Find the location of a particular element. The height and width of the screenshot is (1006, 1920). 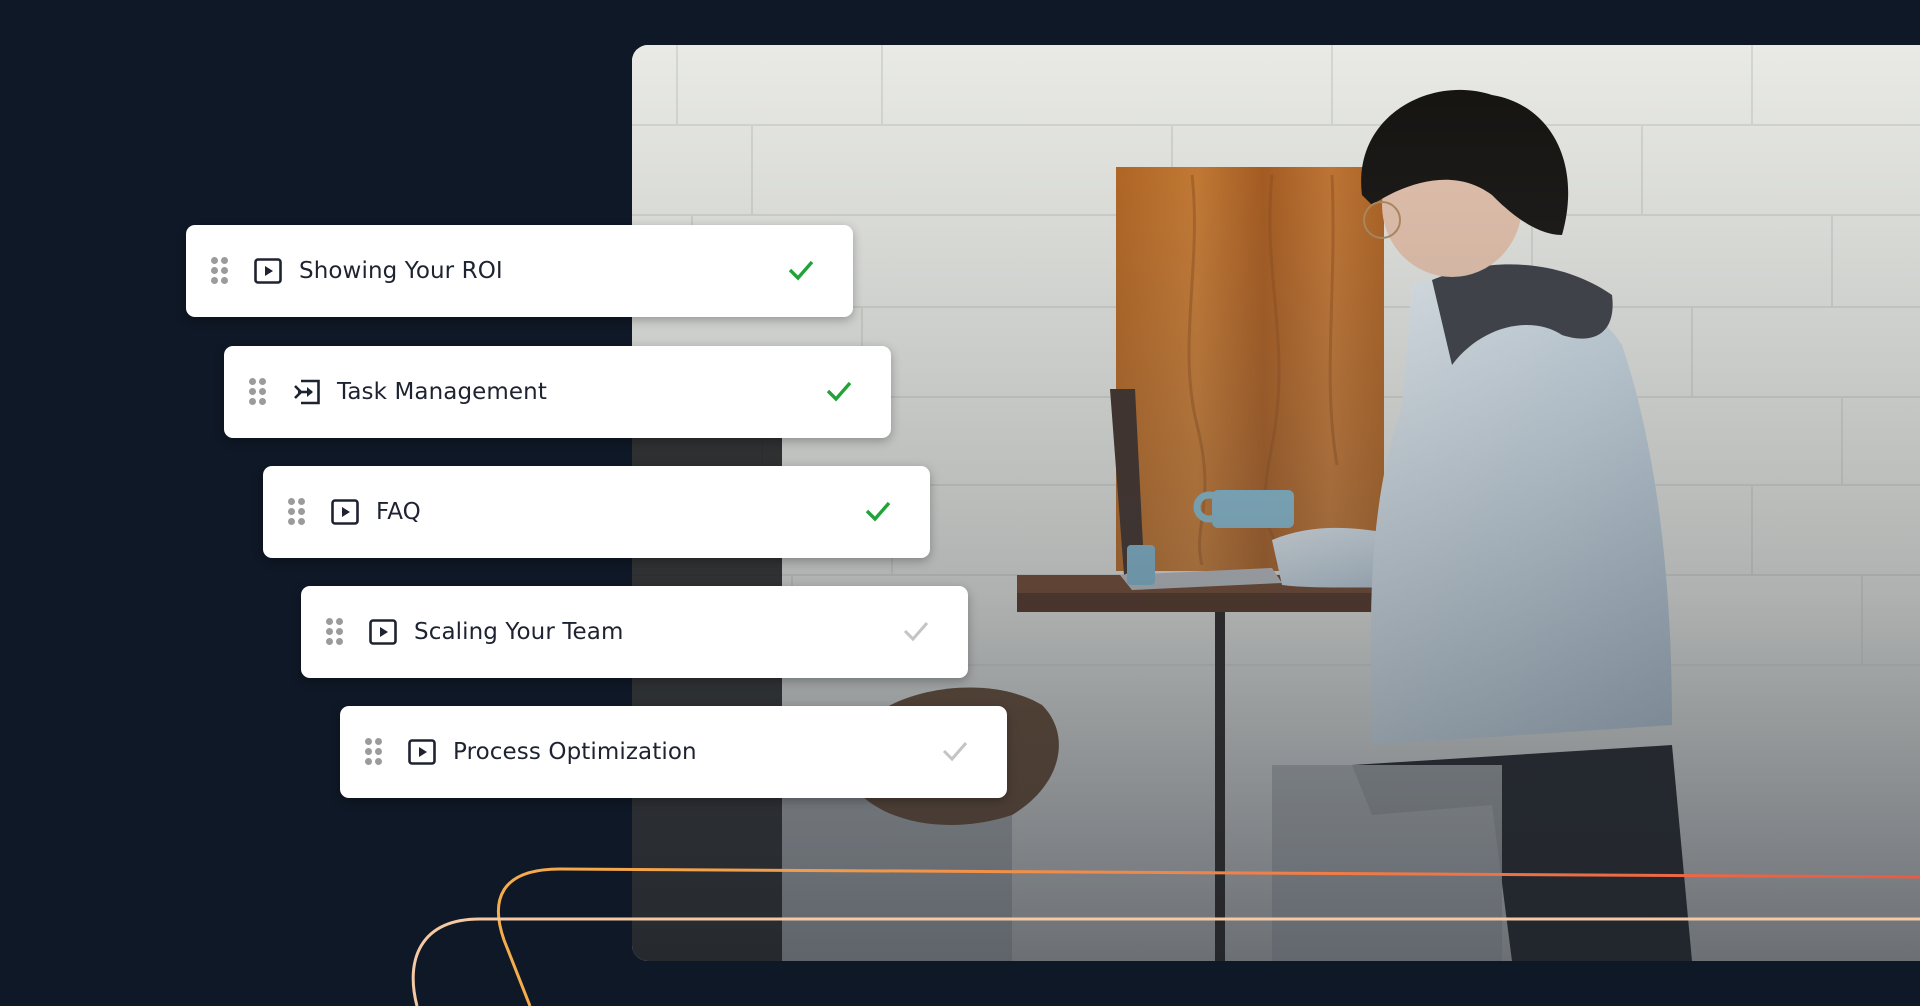

lesson-card: Task Management is located at coordinates (557, 392).